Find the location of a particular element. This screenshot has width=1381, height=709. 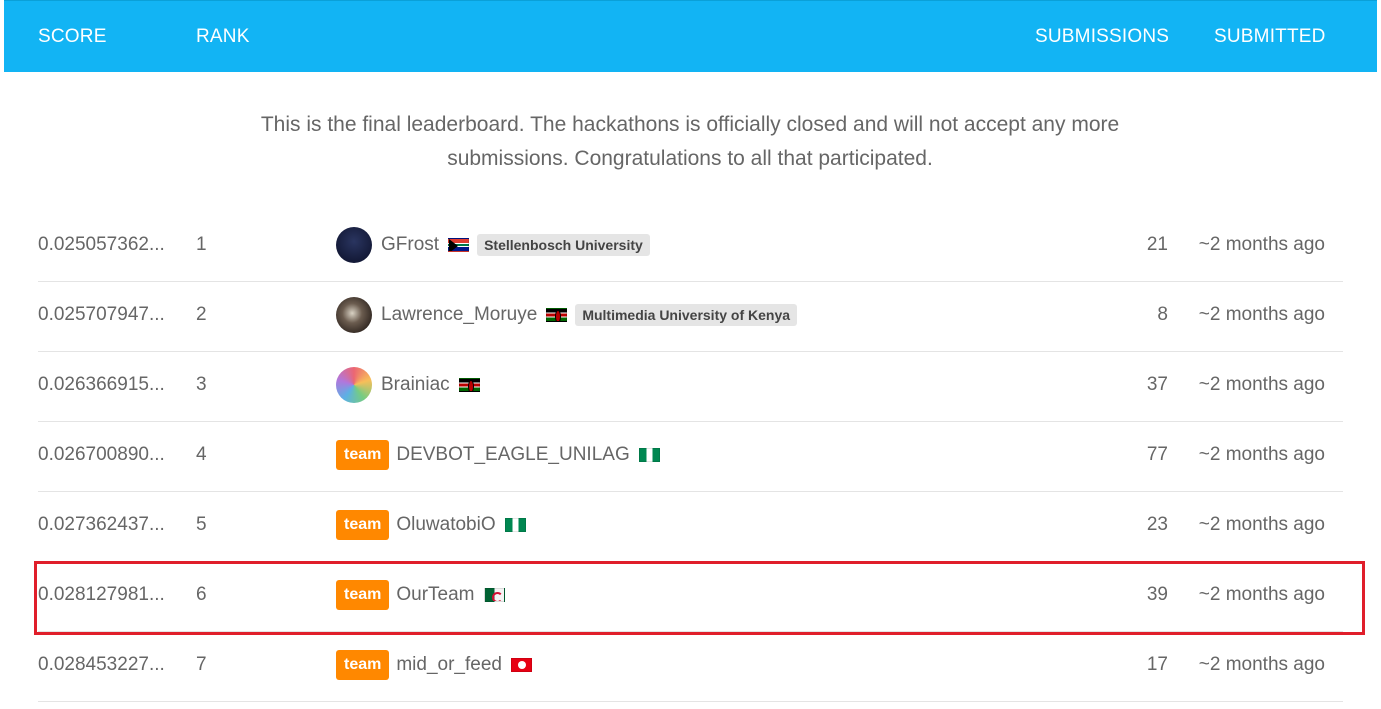

south-africa-flag-icon is located at coordinates (459, 245).